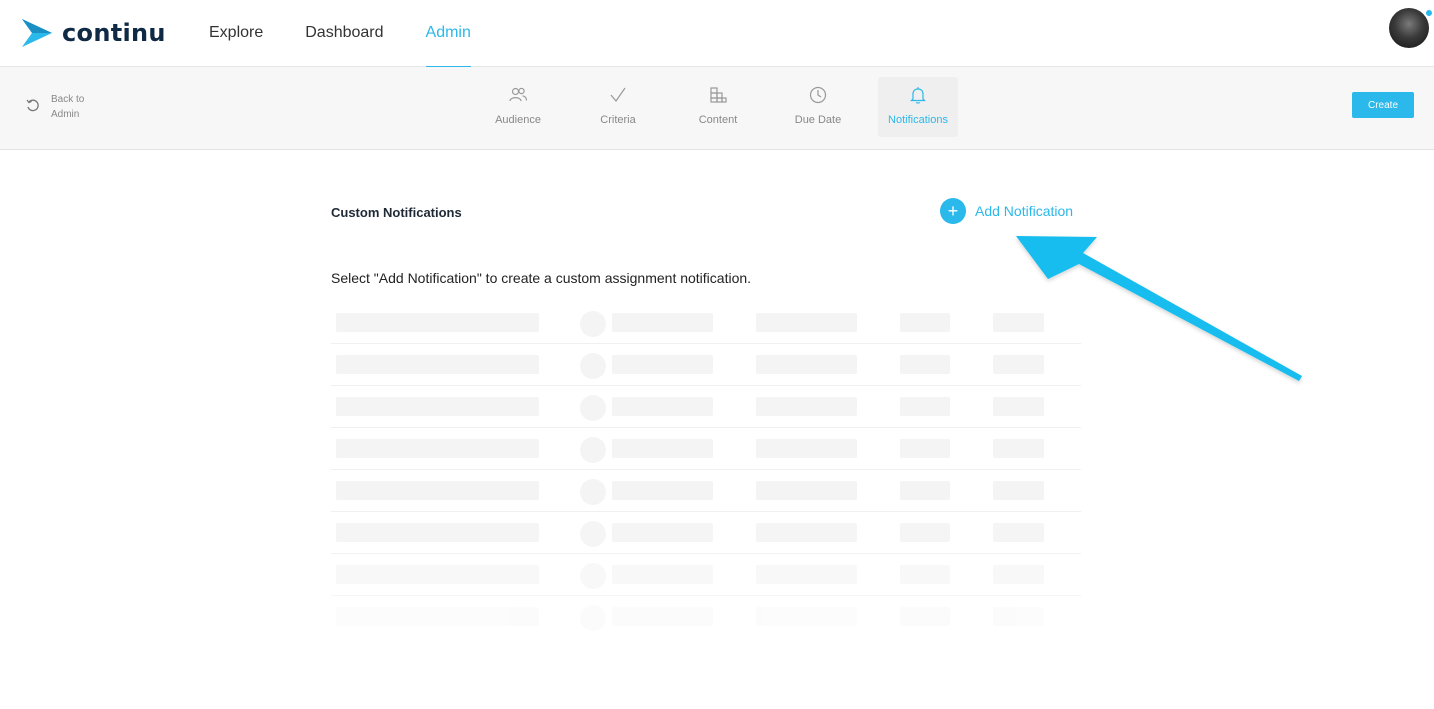 The width and height of the screenshot is (1434, 709). What do you see at coordinates (818, 120) in the screenshot?
I see `step-label: Due Date` at bounding box center [818, 120].